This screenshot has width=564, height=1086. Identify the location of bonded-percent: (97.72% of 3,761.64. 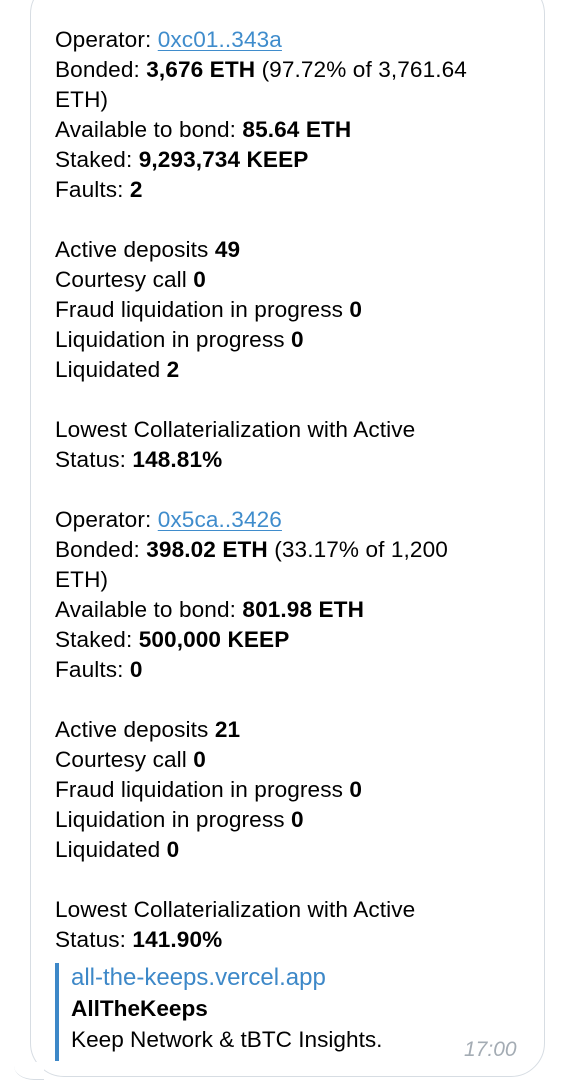
(364, 69).